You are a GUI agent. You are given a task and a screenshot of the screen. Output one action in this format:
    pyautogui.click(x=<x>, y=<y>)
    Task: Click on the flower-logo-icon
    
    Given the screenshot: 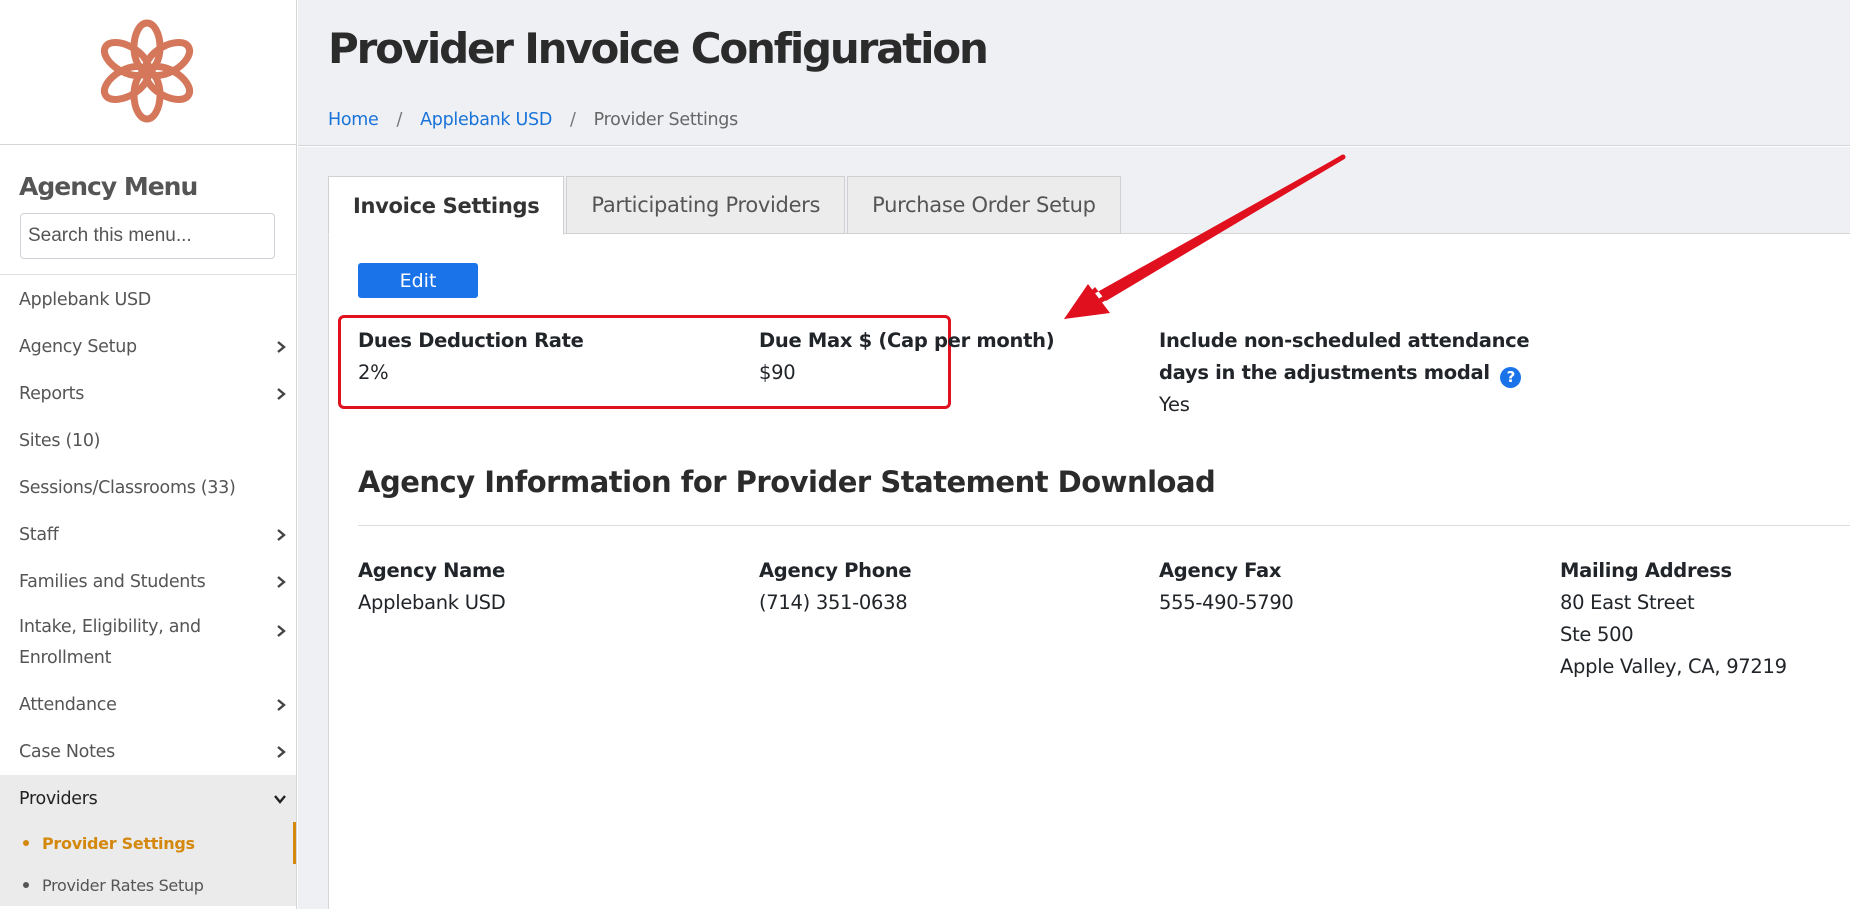 What is the action you would take?
    pyautogui.click(x=147, y=71)
    